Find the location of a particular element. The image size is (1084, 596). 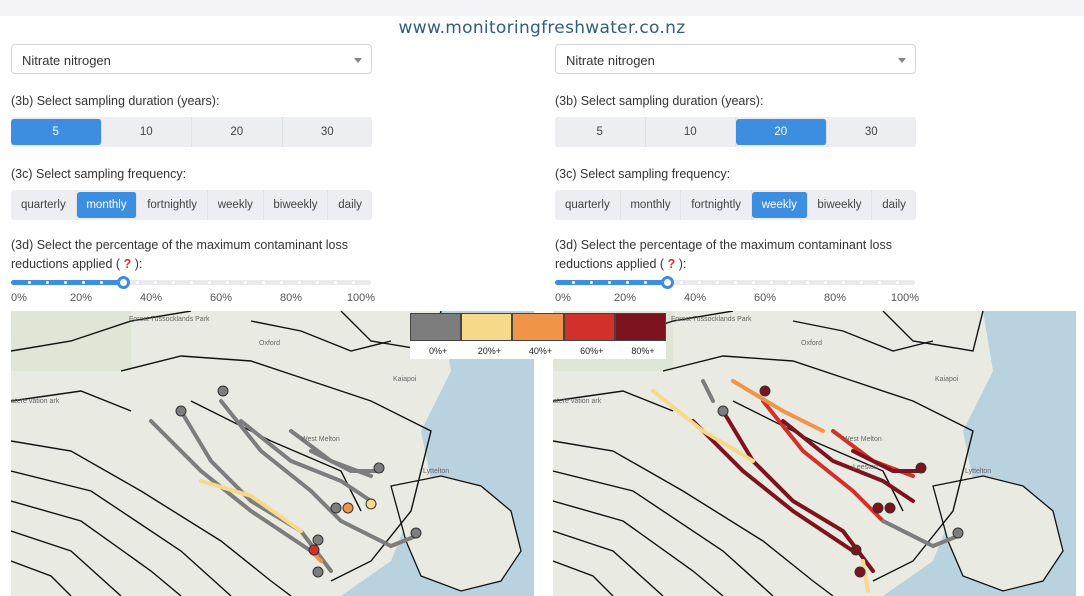

slider-tick-label: 100% is located at coordinates (905, 298).